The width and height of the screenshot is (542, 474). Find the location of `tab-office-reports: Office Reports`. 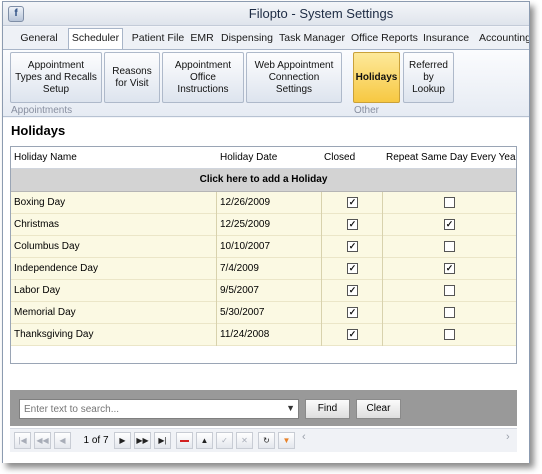

tab-office-reports: Office Reports is located at coordinates (384, 39).